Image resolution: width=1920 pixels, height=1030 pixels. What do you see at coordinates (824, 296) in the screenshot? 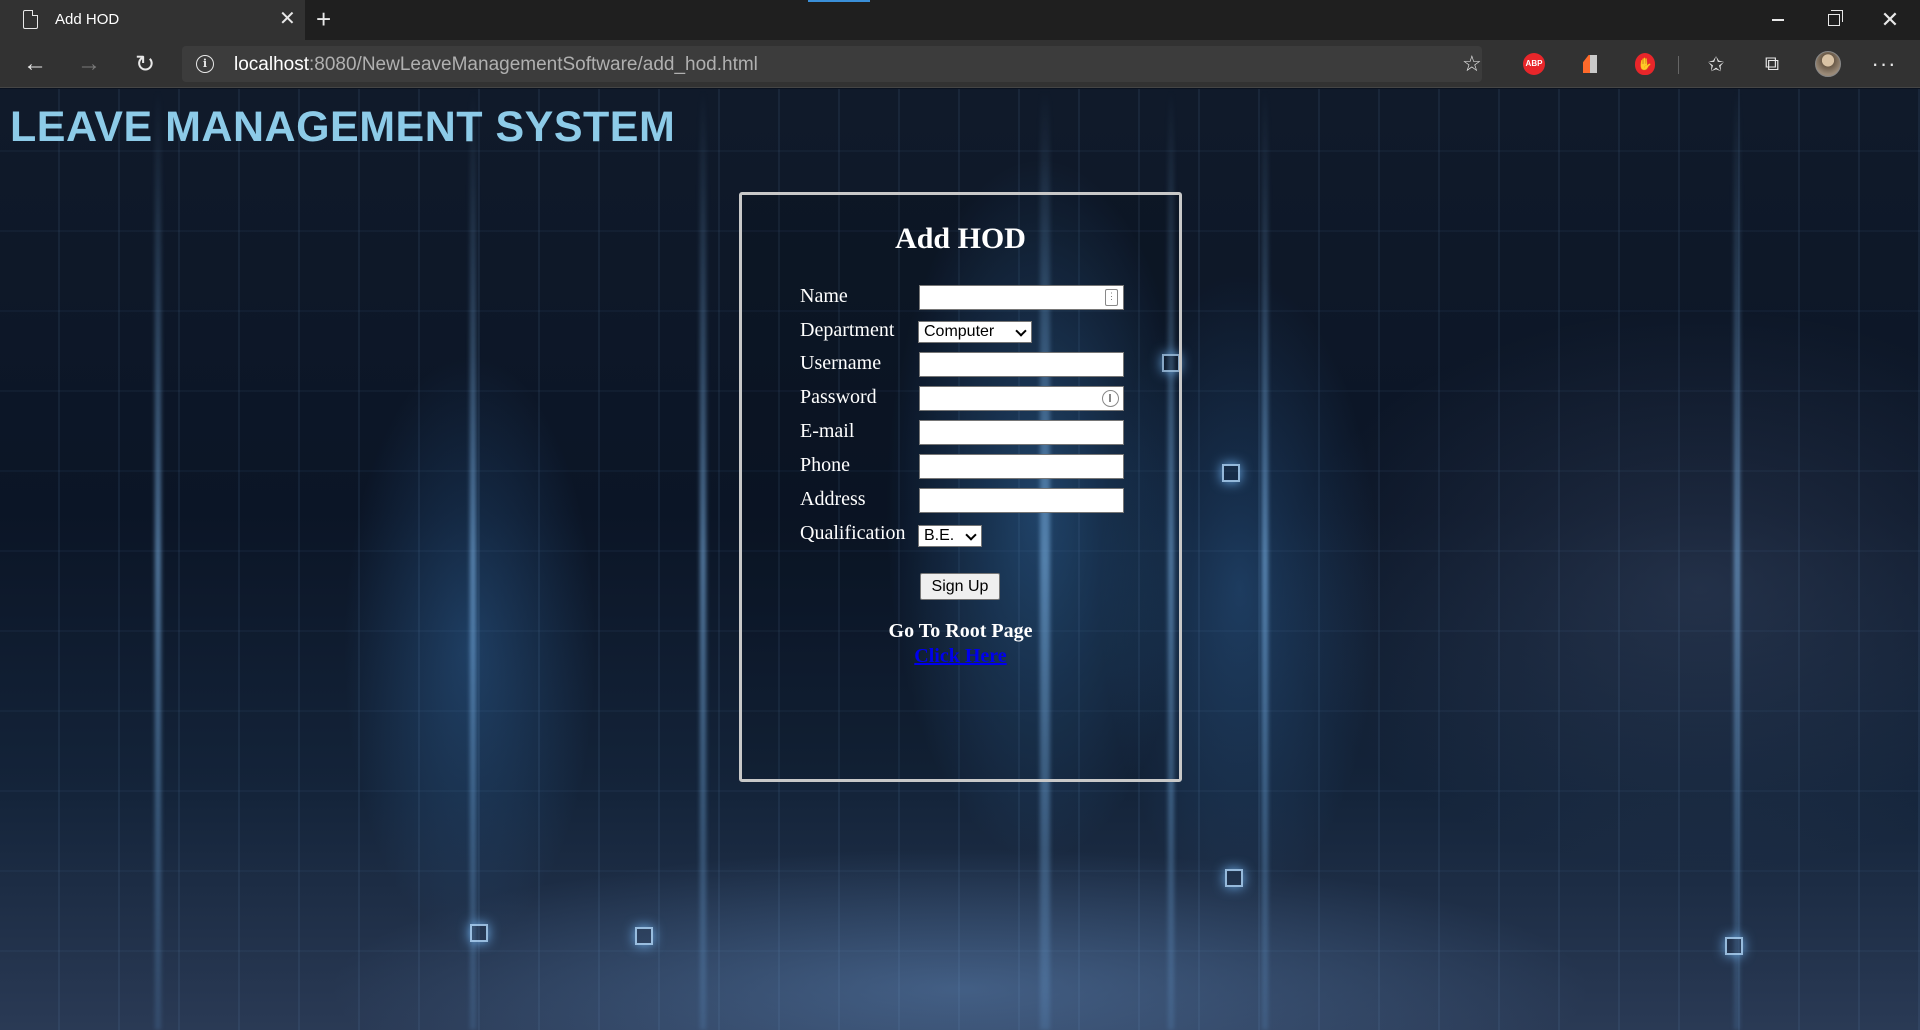
I see `name-label: Name` at bounding box center [824, 296].